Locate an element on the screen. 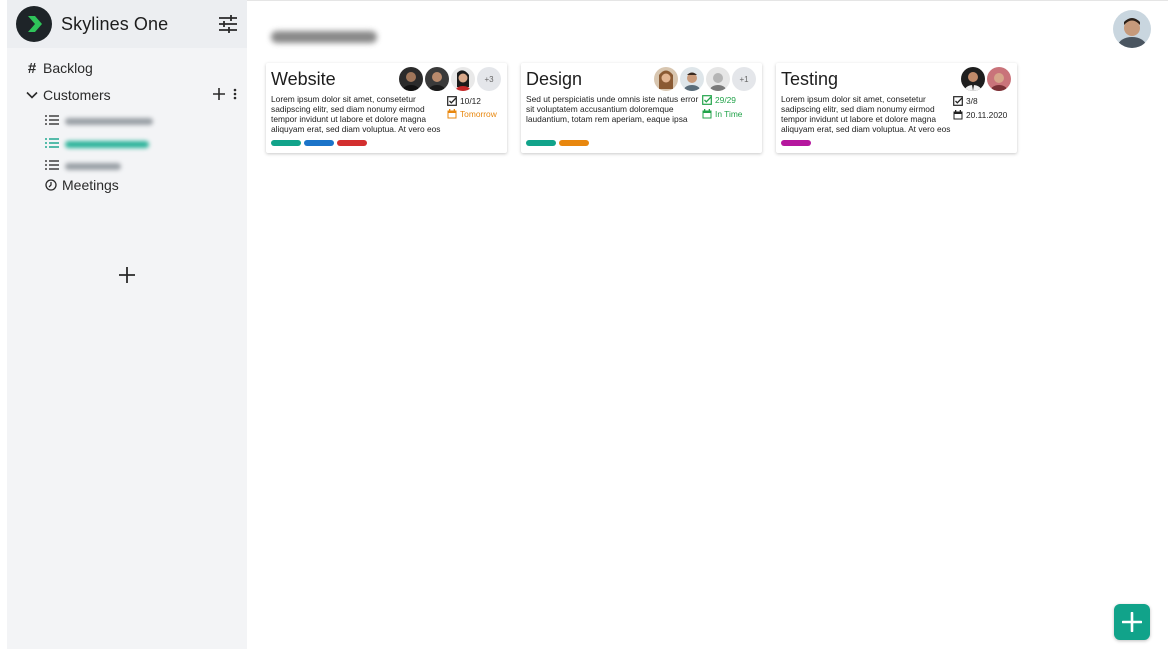  due-date: 20.11.2020 is located at coordinates (980, 115).